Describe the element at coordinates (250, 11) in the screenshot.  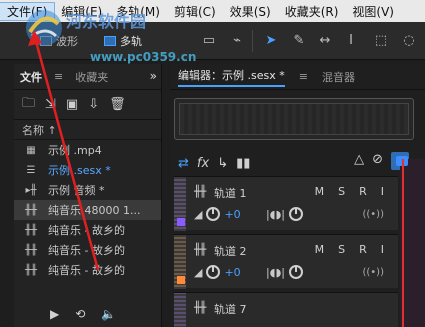
I see `menu-effects: 效果(S)` at that location.